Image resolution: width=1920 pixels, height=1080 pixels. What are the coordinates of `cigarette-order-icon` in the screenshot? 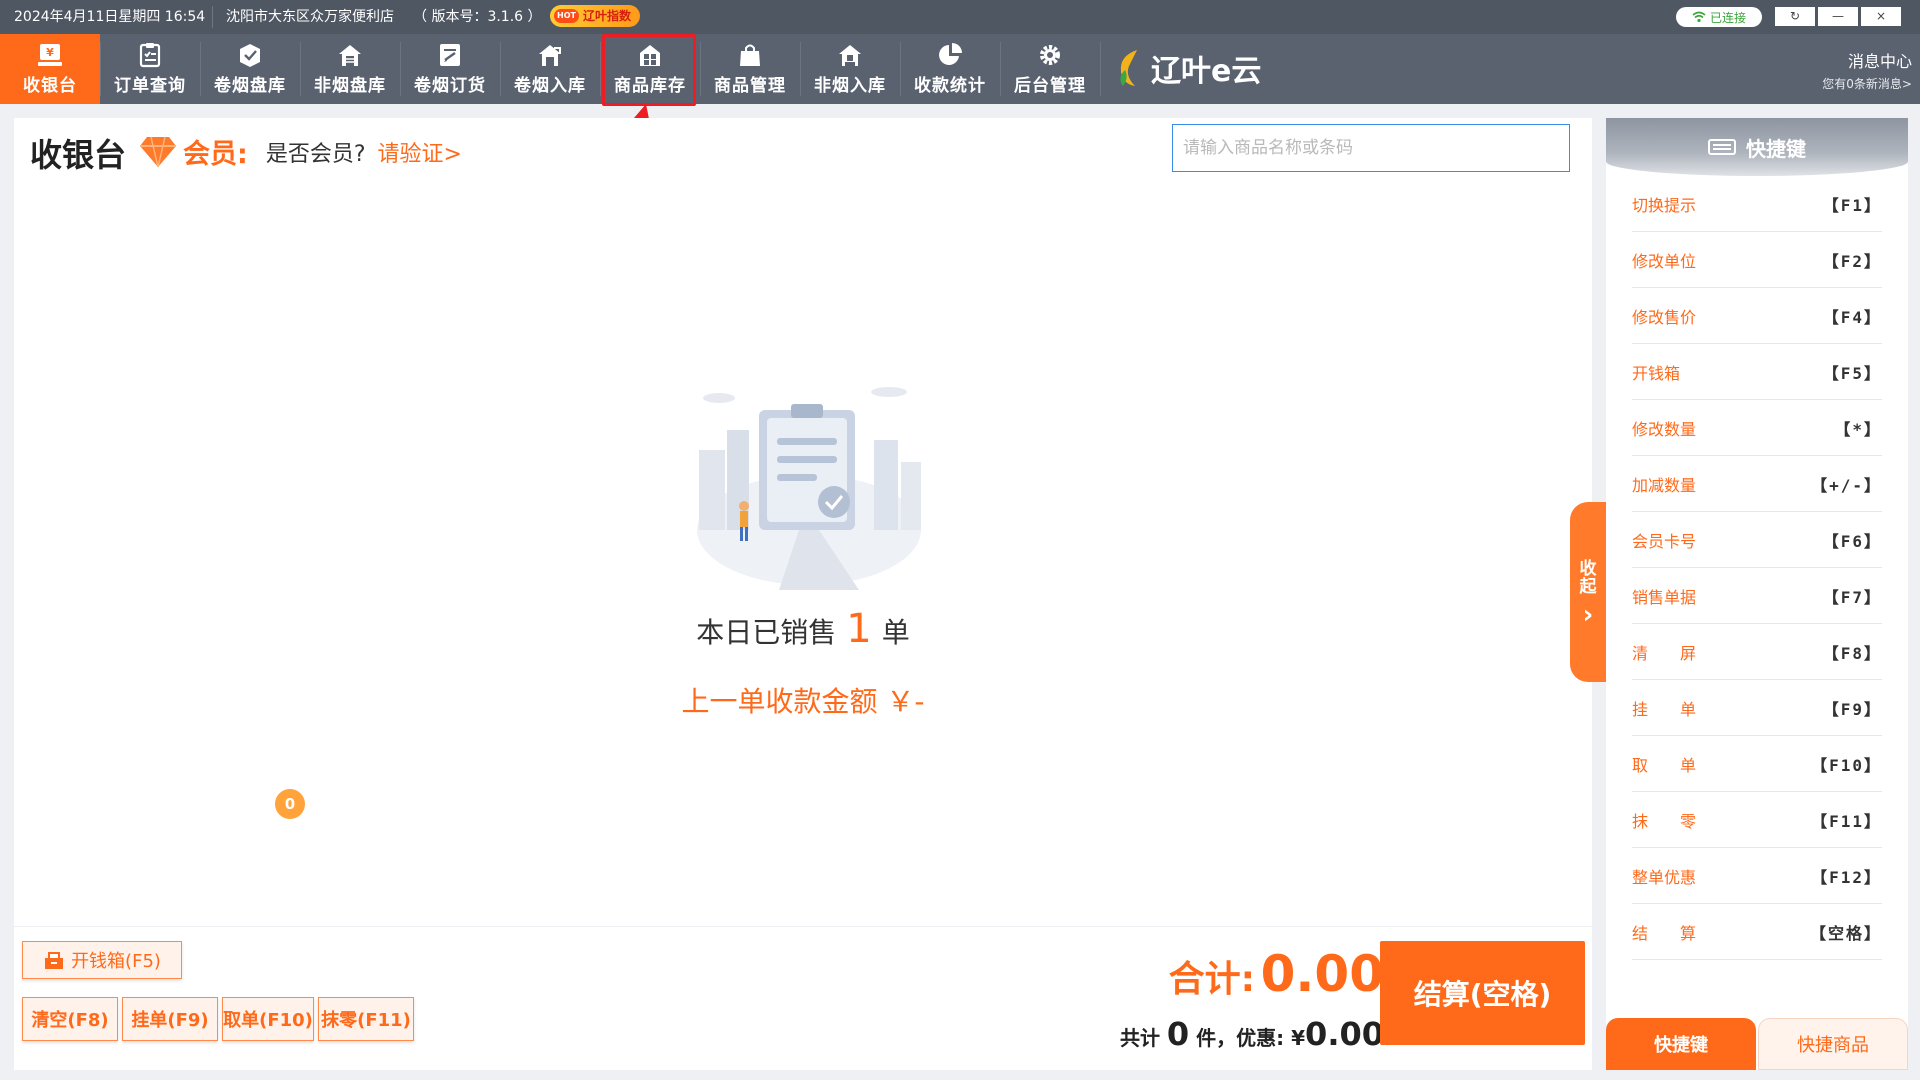 It's located at (450, 55).